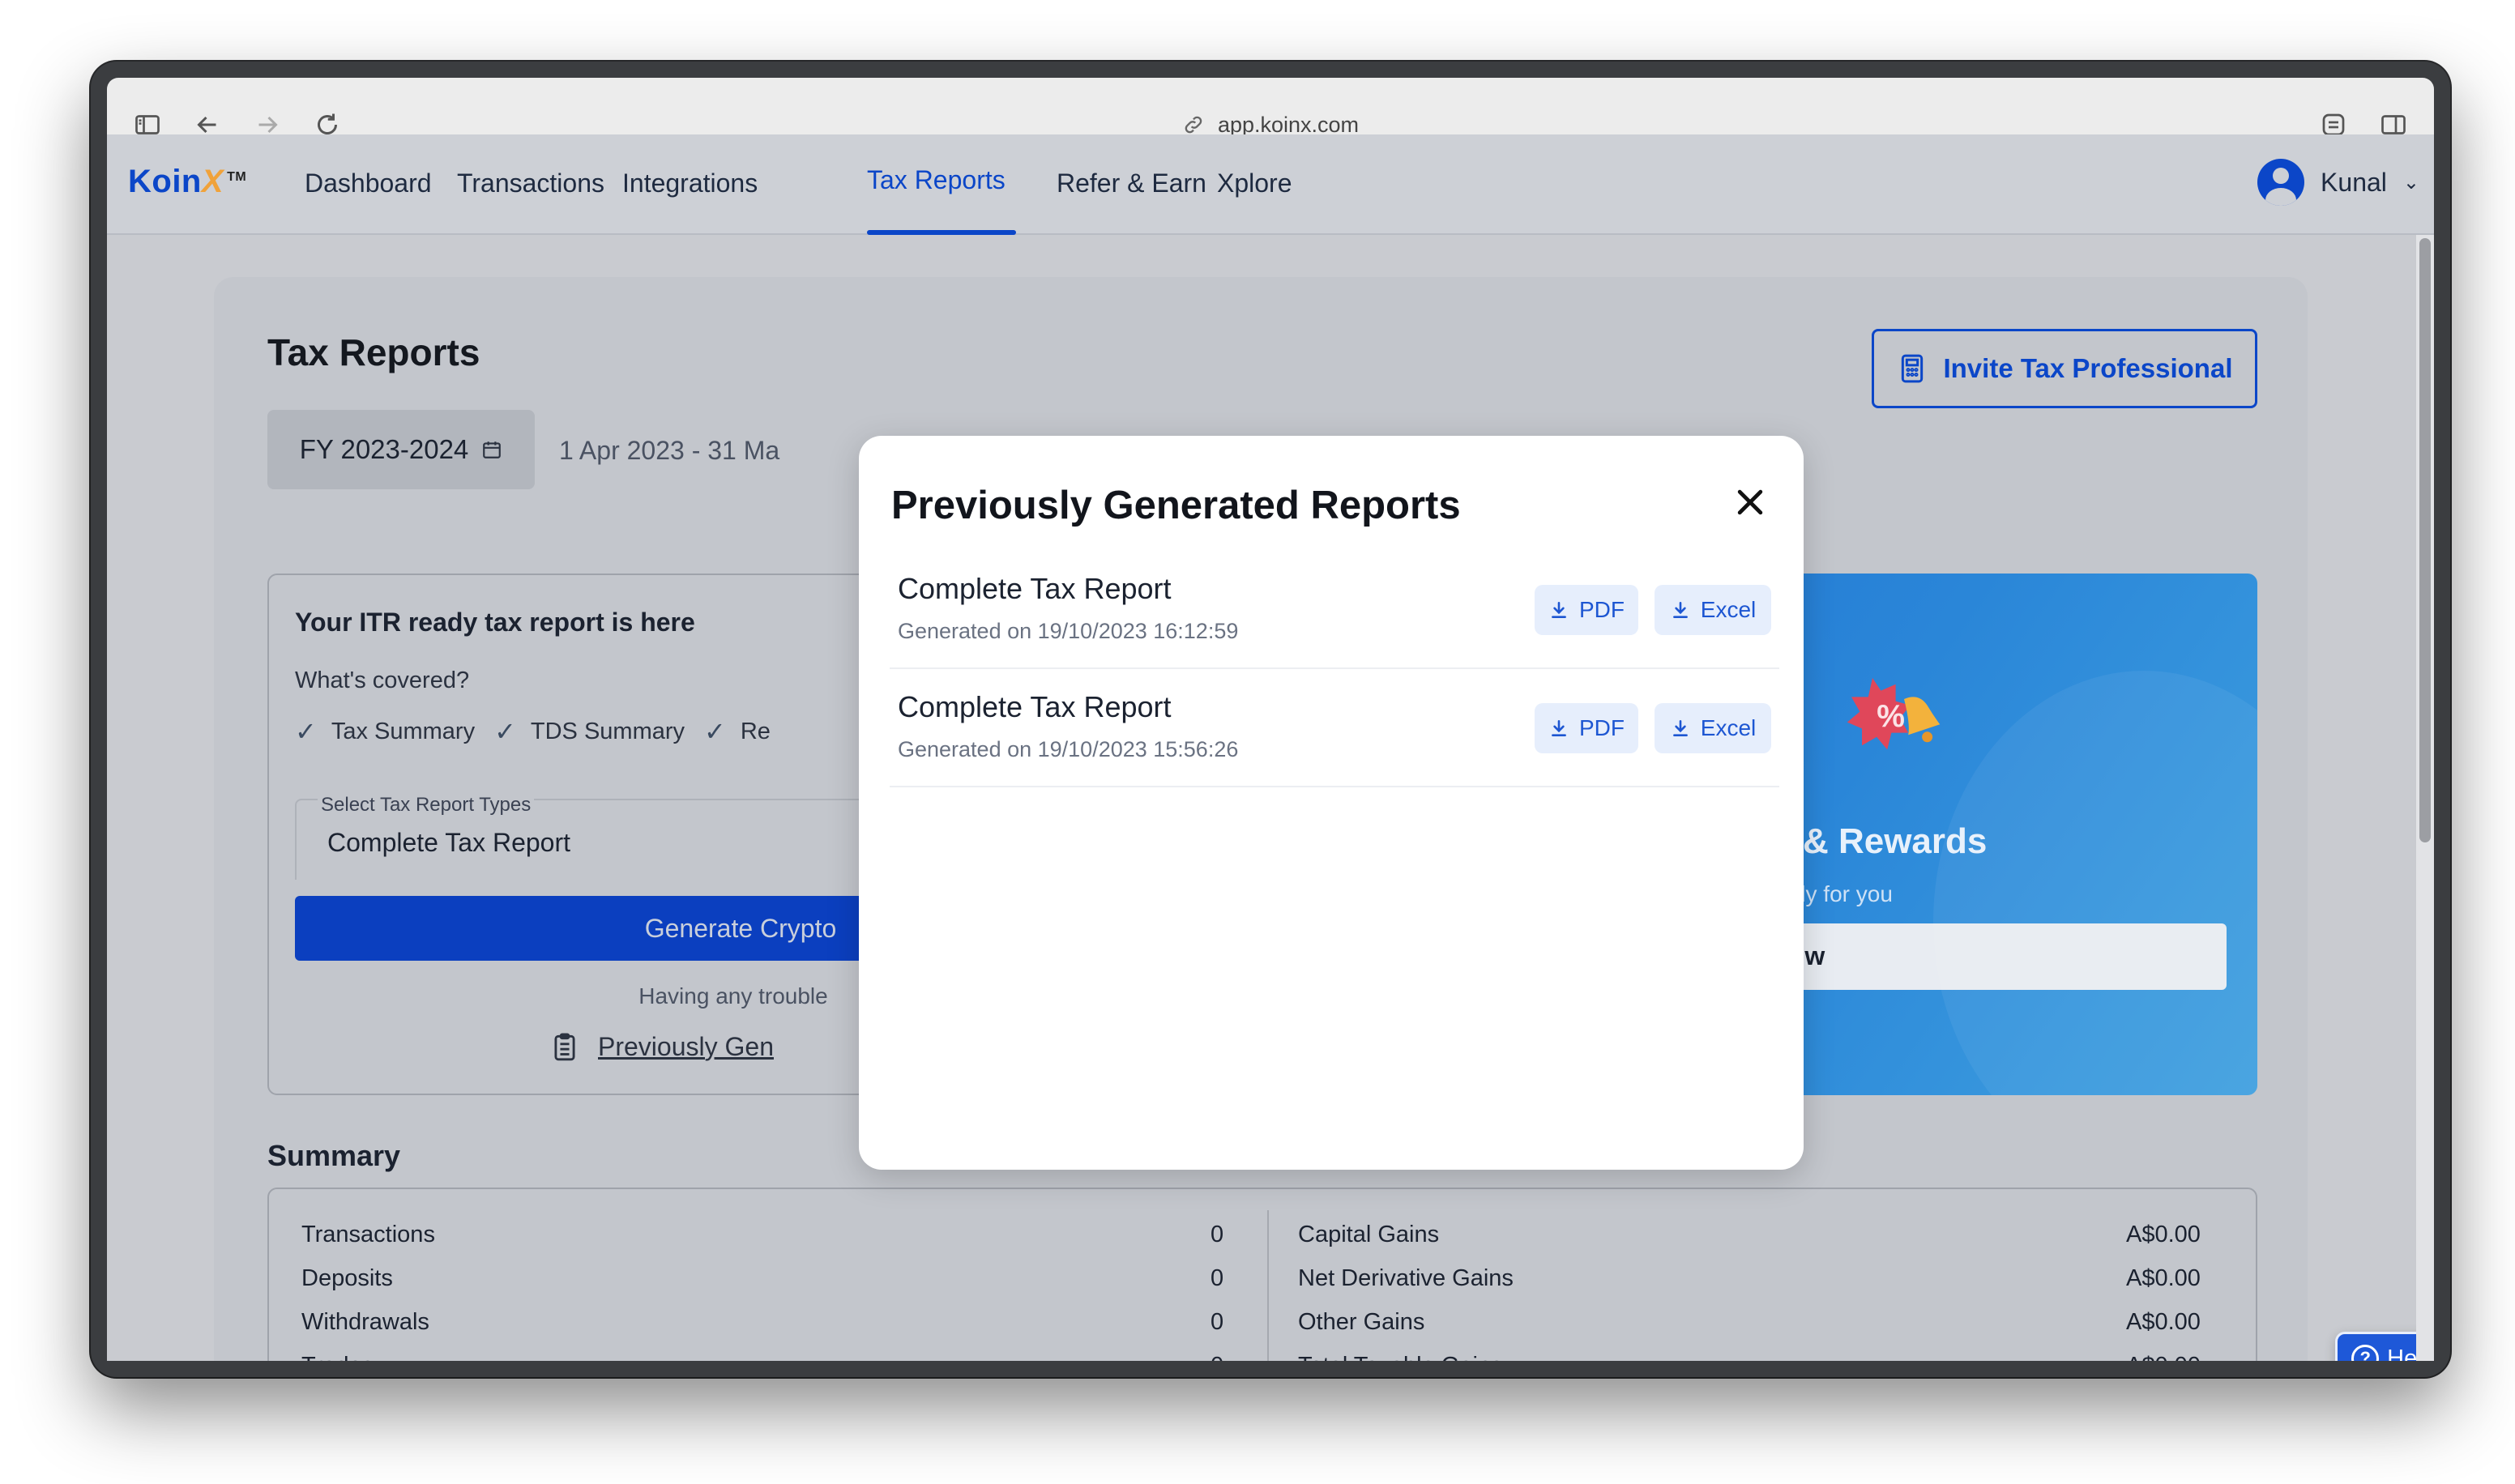 The height and width of the screenshot is (1484, 2515). What do you see at coordinates (449, 842) in the screenshot?
I see `select-value: Complete Tax Report` at bounding box center [449, 842].